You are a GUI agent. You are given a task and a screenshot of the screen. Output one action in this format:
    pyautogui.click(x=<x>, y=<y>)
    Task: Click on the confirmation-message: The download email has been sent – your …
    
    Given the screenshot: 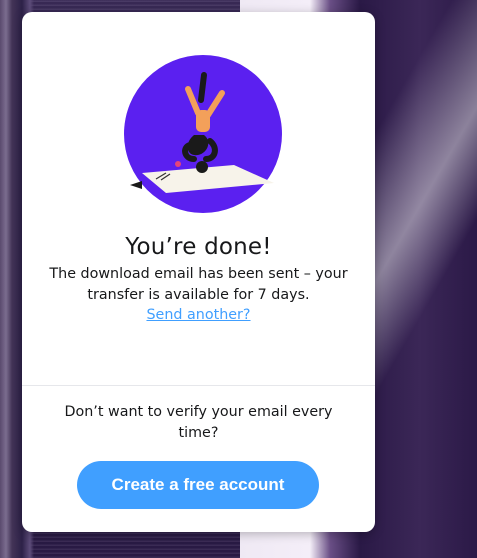 What is the action you would take?
    pyautogui.click(x=198, y=284)
    